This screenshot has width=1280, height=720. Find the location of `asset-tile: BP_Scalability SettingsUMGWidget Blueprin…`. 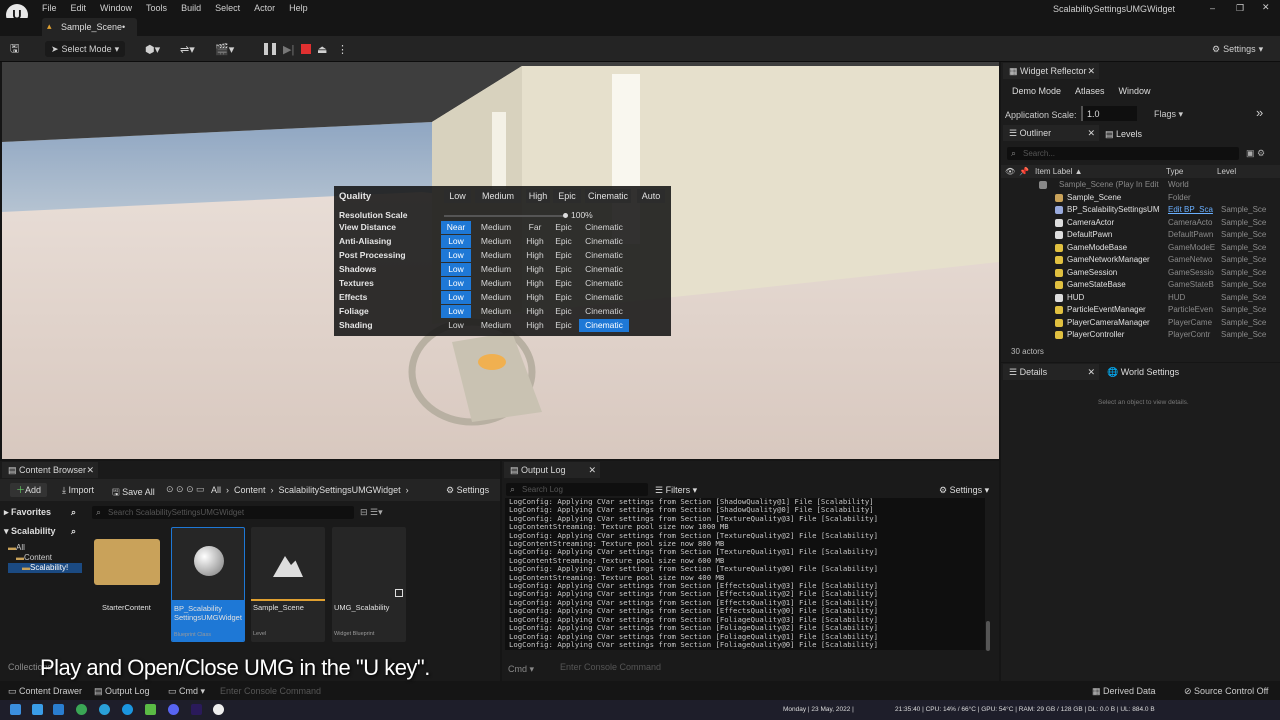

asset-tile: BP_Scalability SettingsUMGWidget Blueprin… is located at coordinates (208, 584).